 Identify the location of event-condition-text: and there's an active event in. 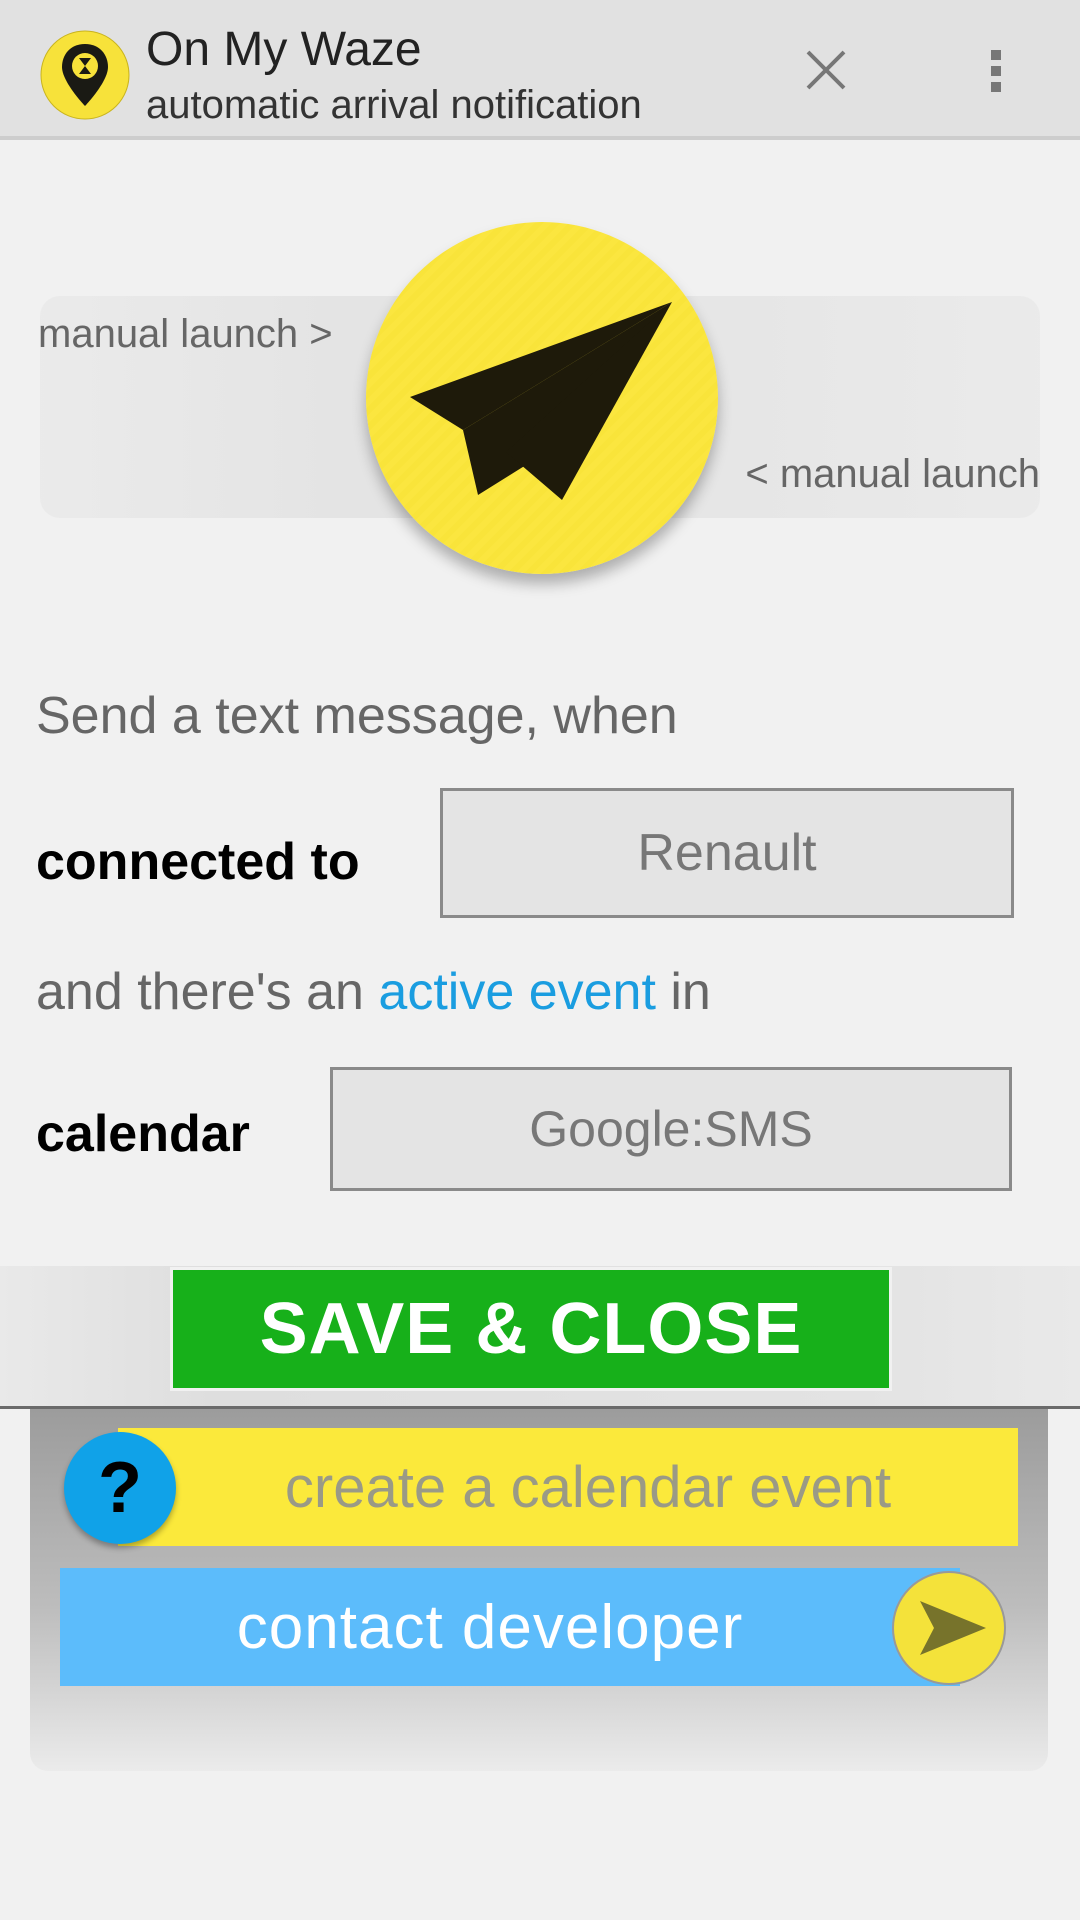
(373, 992).